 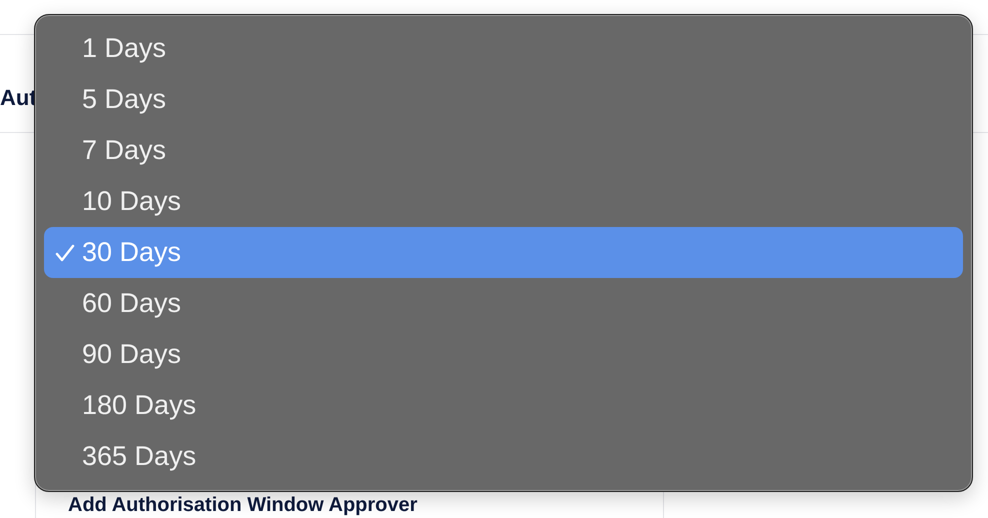 What do you see at coordinates (503, 354) in the screenshot?
I see `menu-option: 90 Days` at bounding box center [503, 354].